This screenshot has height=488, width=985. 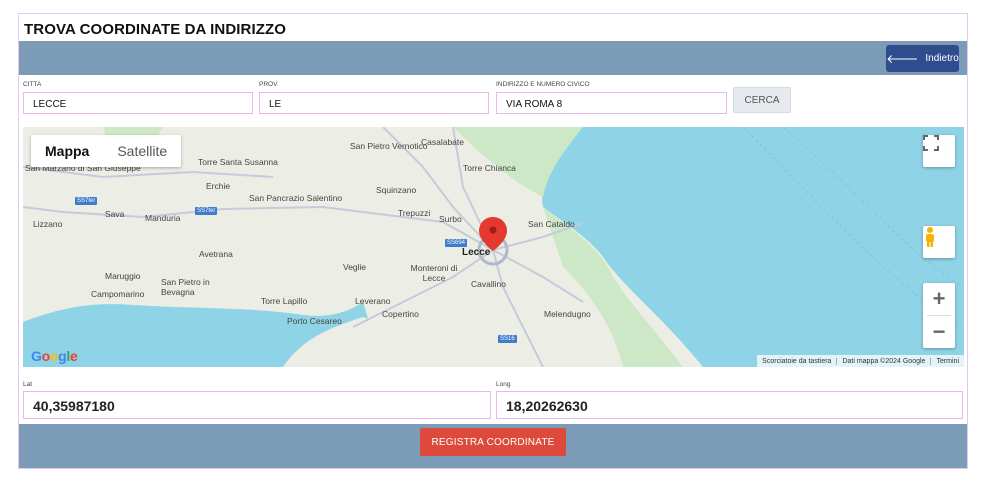 What do you see at coordinates (796, 361) in the screenshot?
I see `keyboard-shortcuts-link: Scorciatoie da tastiera` at bounding box center [796, 361].